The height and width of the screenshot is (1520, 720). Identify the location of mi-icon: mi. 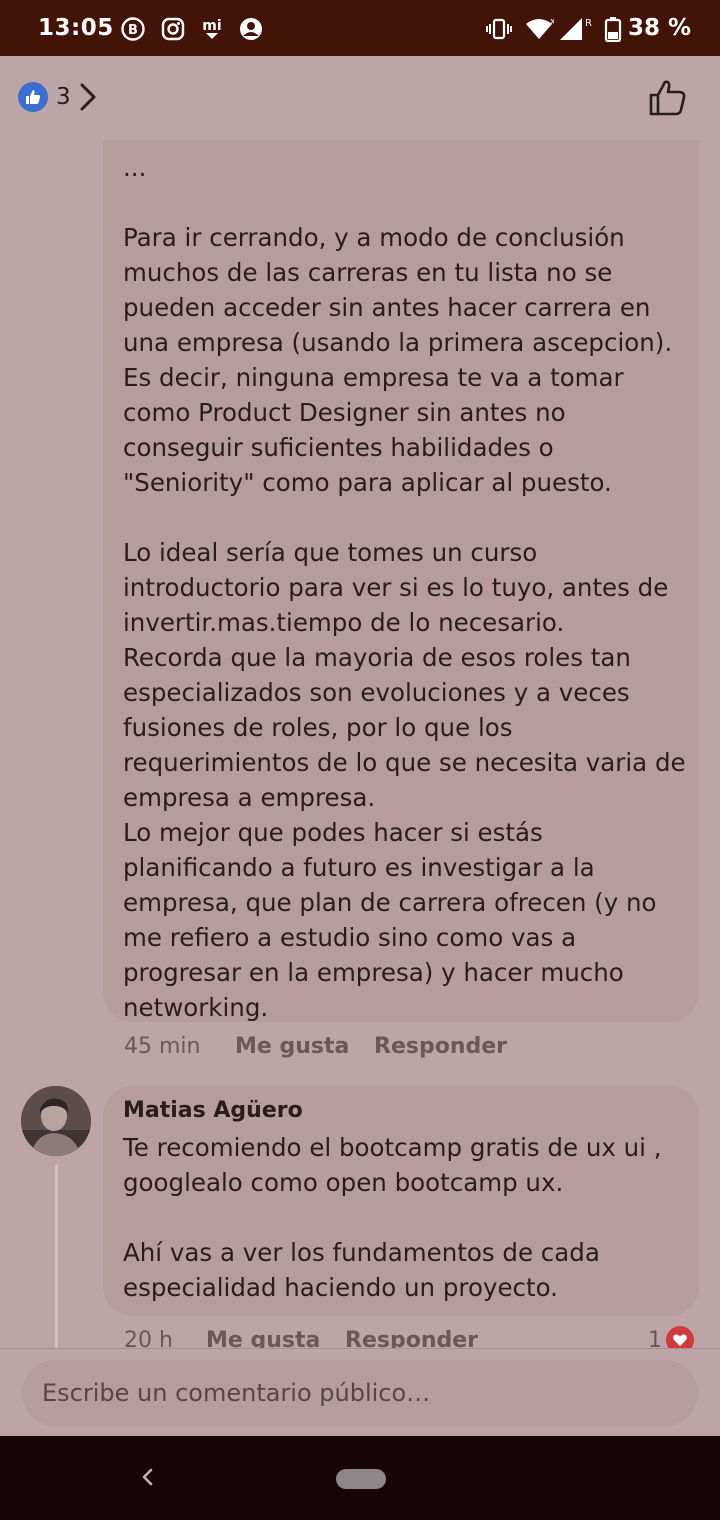
(212, 28).